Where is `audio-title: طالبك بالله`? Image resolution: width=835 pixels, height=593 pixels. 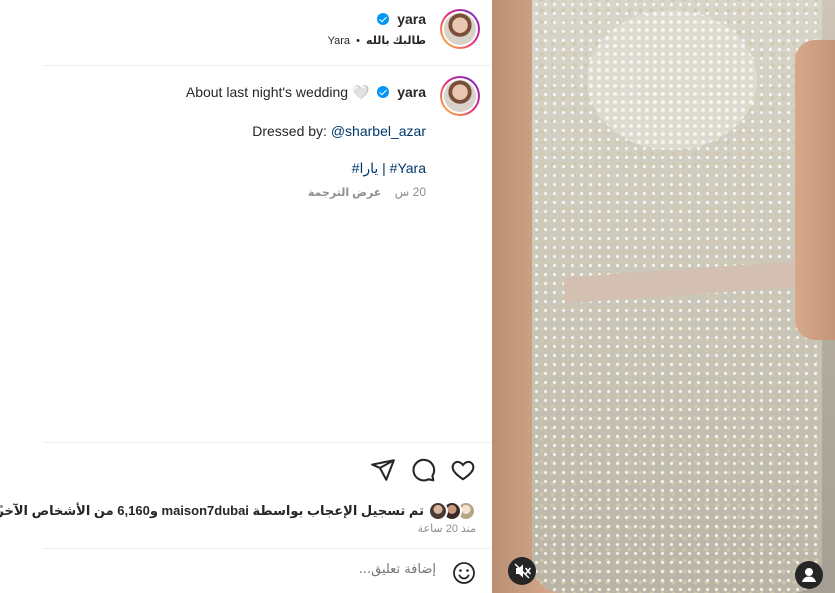 audio-title: طالبك بالله is located at coordinates (396, 41).